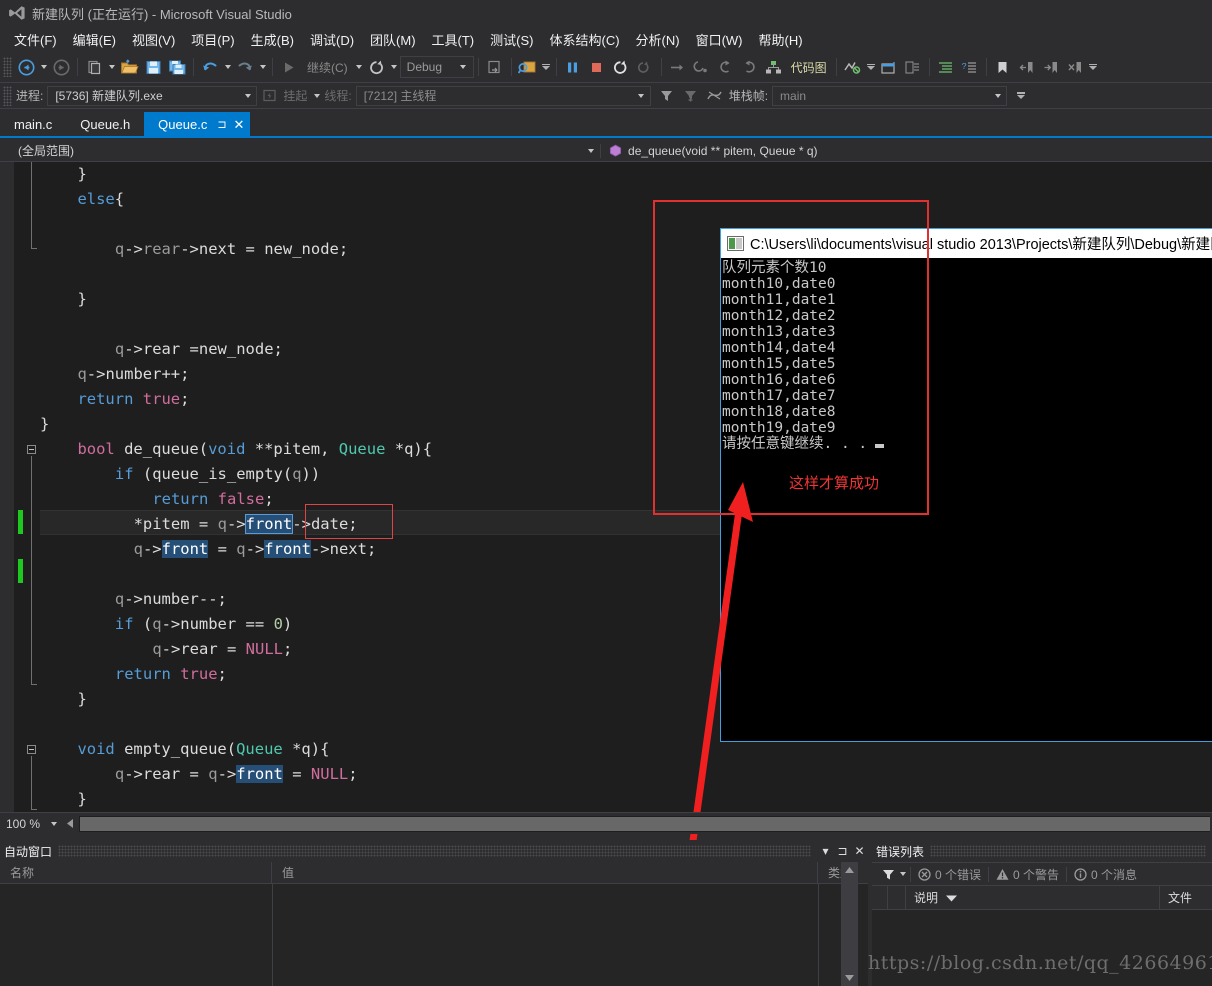 The height and width of the screenshot is (986, 1212). What do you see at coordinates (913, 67) in the screenshot?
I see `comment-selection-icon` at bounding box center [913, 67].